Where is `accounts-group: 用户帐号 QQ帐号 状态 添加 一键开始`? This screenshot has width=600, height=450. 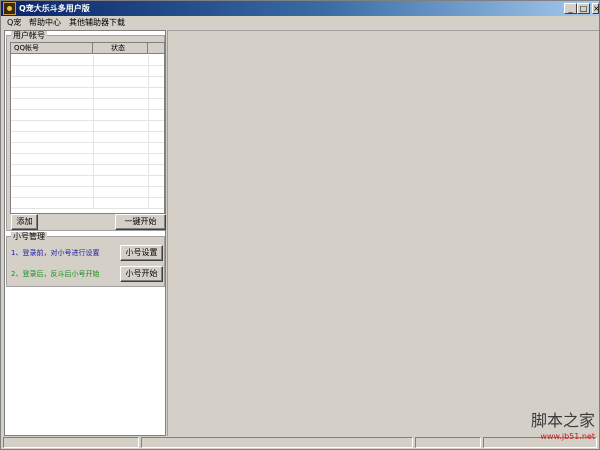
accounts-group: 用户帐号 QQ帐号 状态 添加 一键开始 is located at coordinates (86, 131).